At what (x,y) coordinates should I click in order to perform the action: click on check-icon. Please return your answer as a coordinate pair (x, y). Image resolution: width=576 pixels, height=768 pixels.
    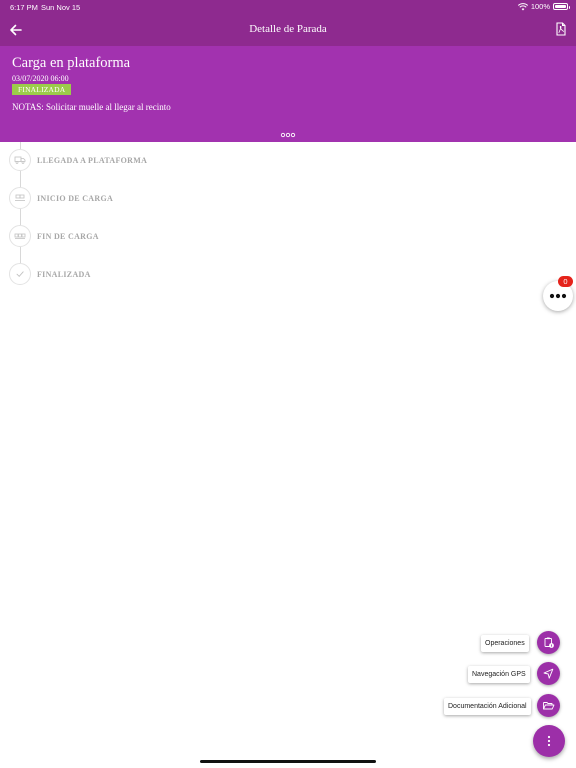
    Looking at the image, I should click on (20, 274).